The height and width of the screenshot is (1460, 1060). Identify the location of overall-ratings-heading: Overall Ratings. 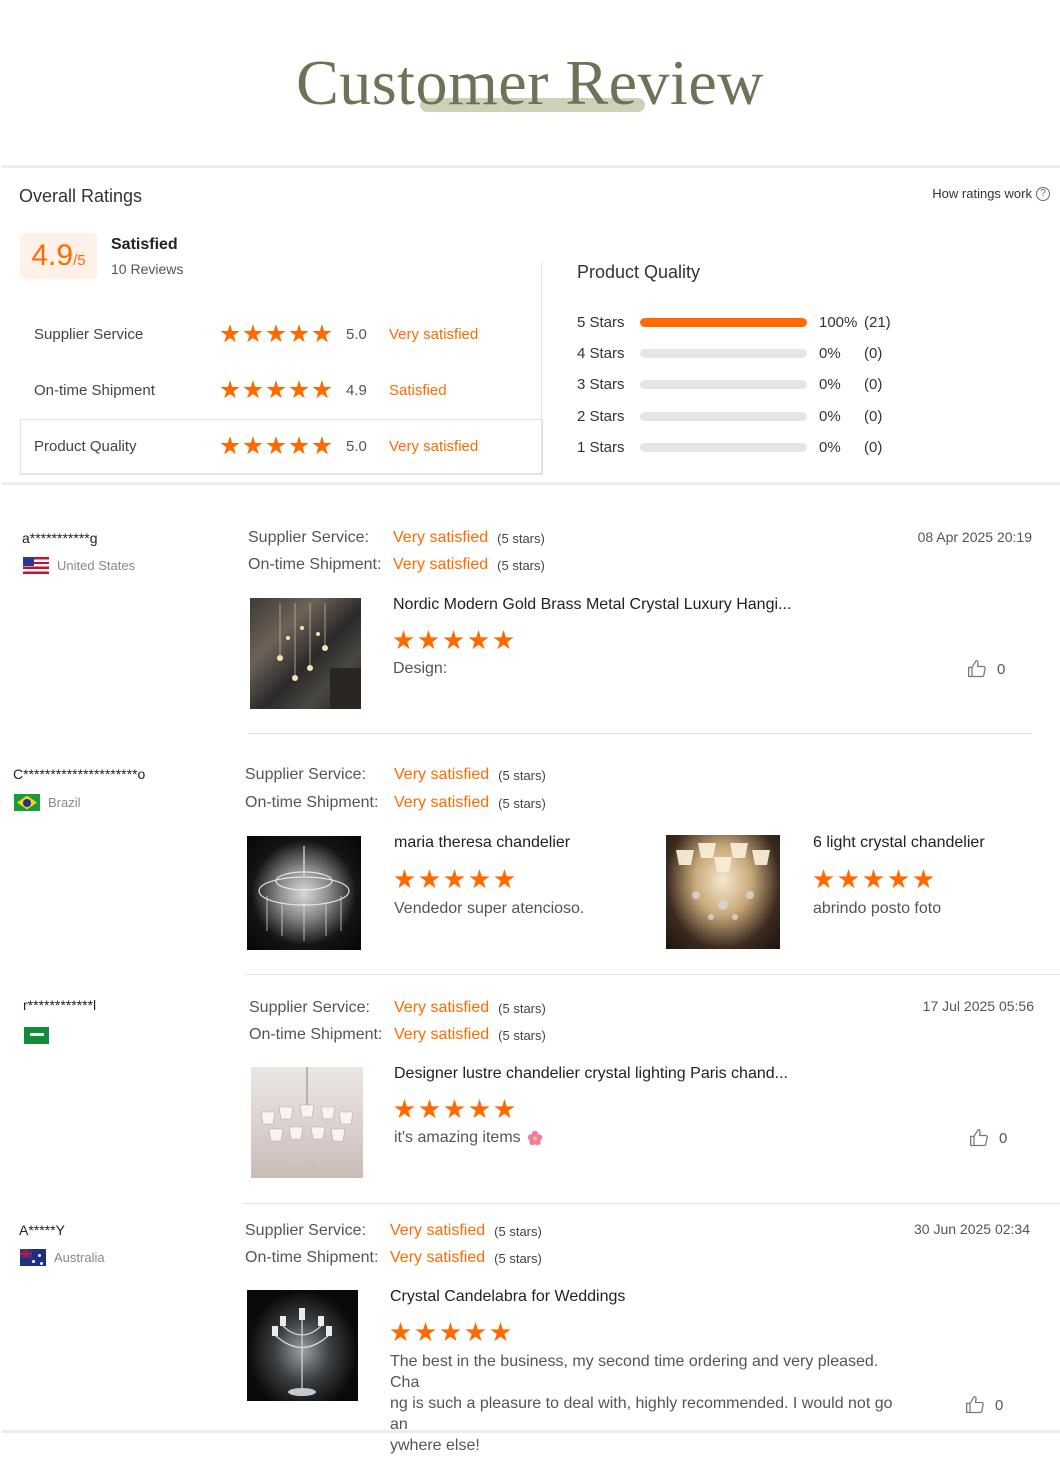
(81, 196).